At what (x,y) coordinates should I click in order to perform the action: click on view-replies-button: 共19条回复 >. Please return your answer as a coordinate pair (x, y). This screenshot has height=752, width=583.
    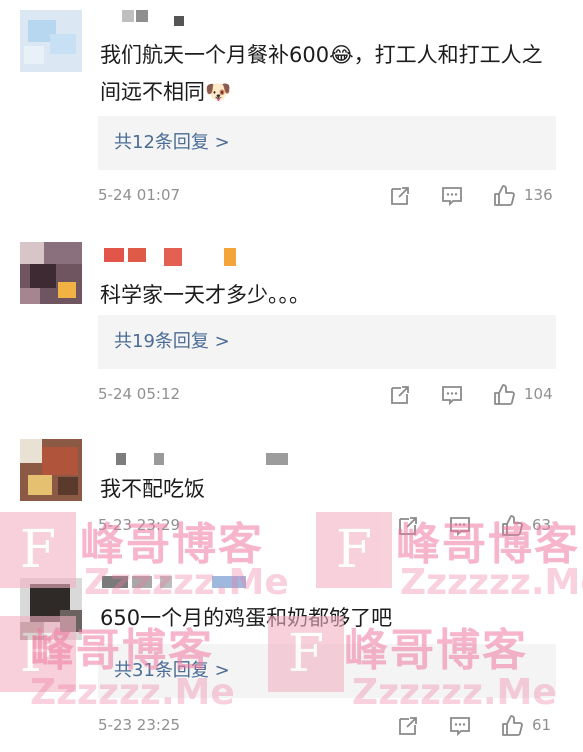
    Looking at the image, I should click on (327, 342).